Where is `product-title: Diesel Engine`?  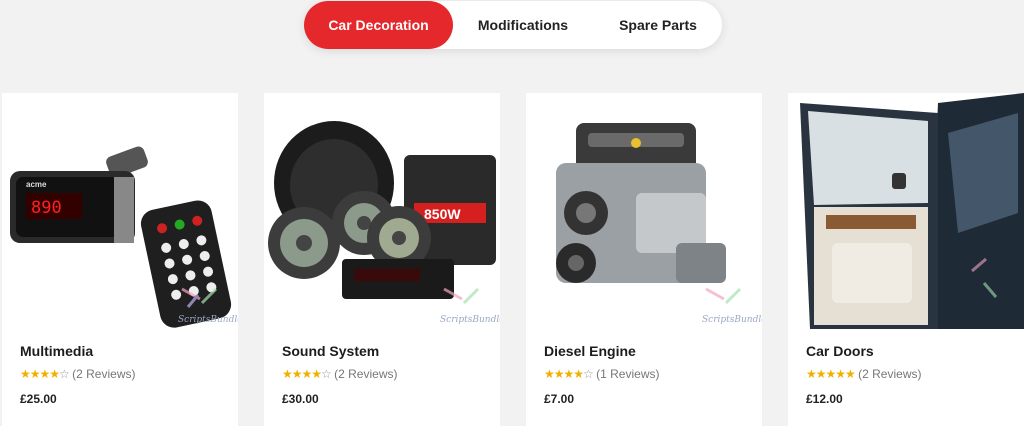
product-title: Diesel Engine is located at coordinates (590, 351).